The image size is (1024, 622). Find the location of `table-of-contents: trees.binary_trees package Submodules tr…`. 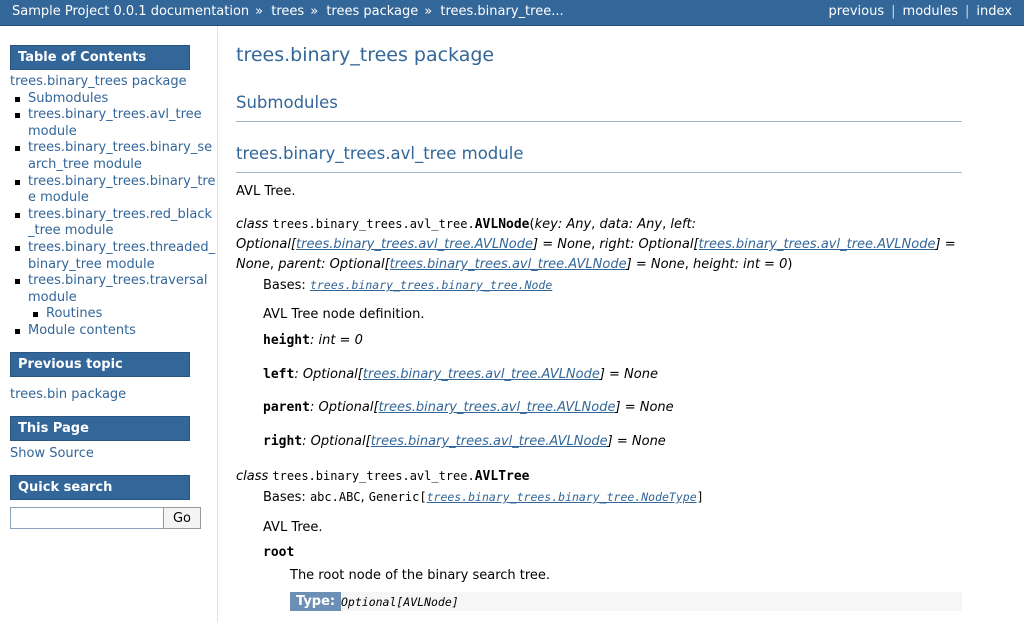

table-of-contents: trees.binary_trees package Submodules tr… is located at coordinates (112, 207).